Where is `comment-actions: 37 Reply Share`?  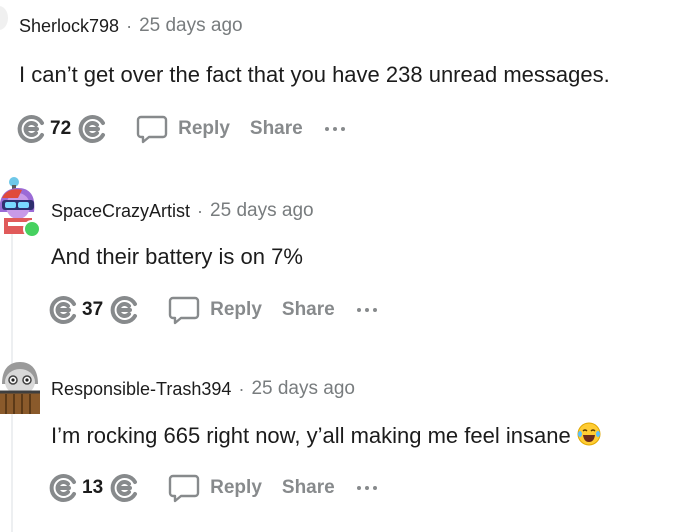 comment-actions: 37 Reply Share is located at coordinates (211, 310).